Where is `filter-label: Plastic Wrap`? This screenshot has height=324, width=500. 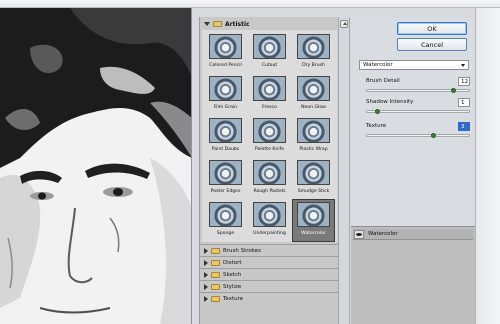
filter-label: Plastic Wrap is located at coordinates (313, 149).